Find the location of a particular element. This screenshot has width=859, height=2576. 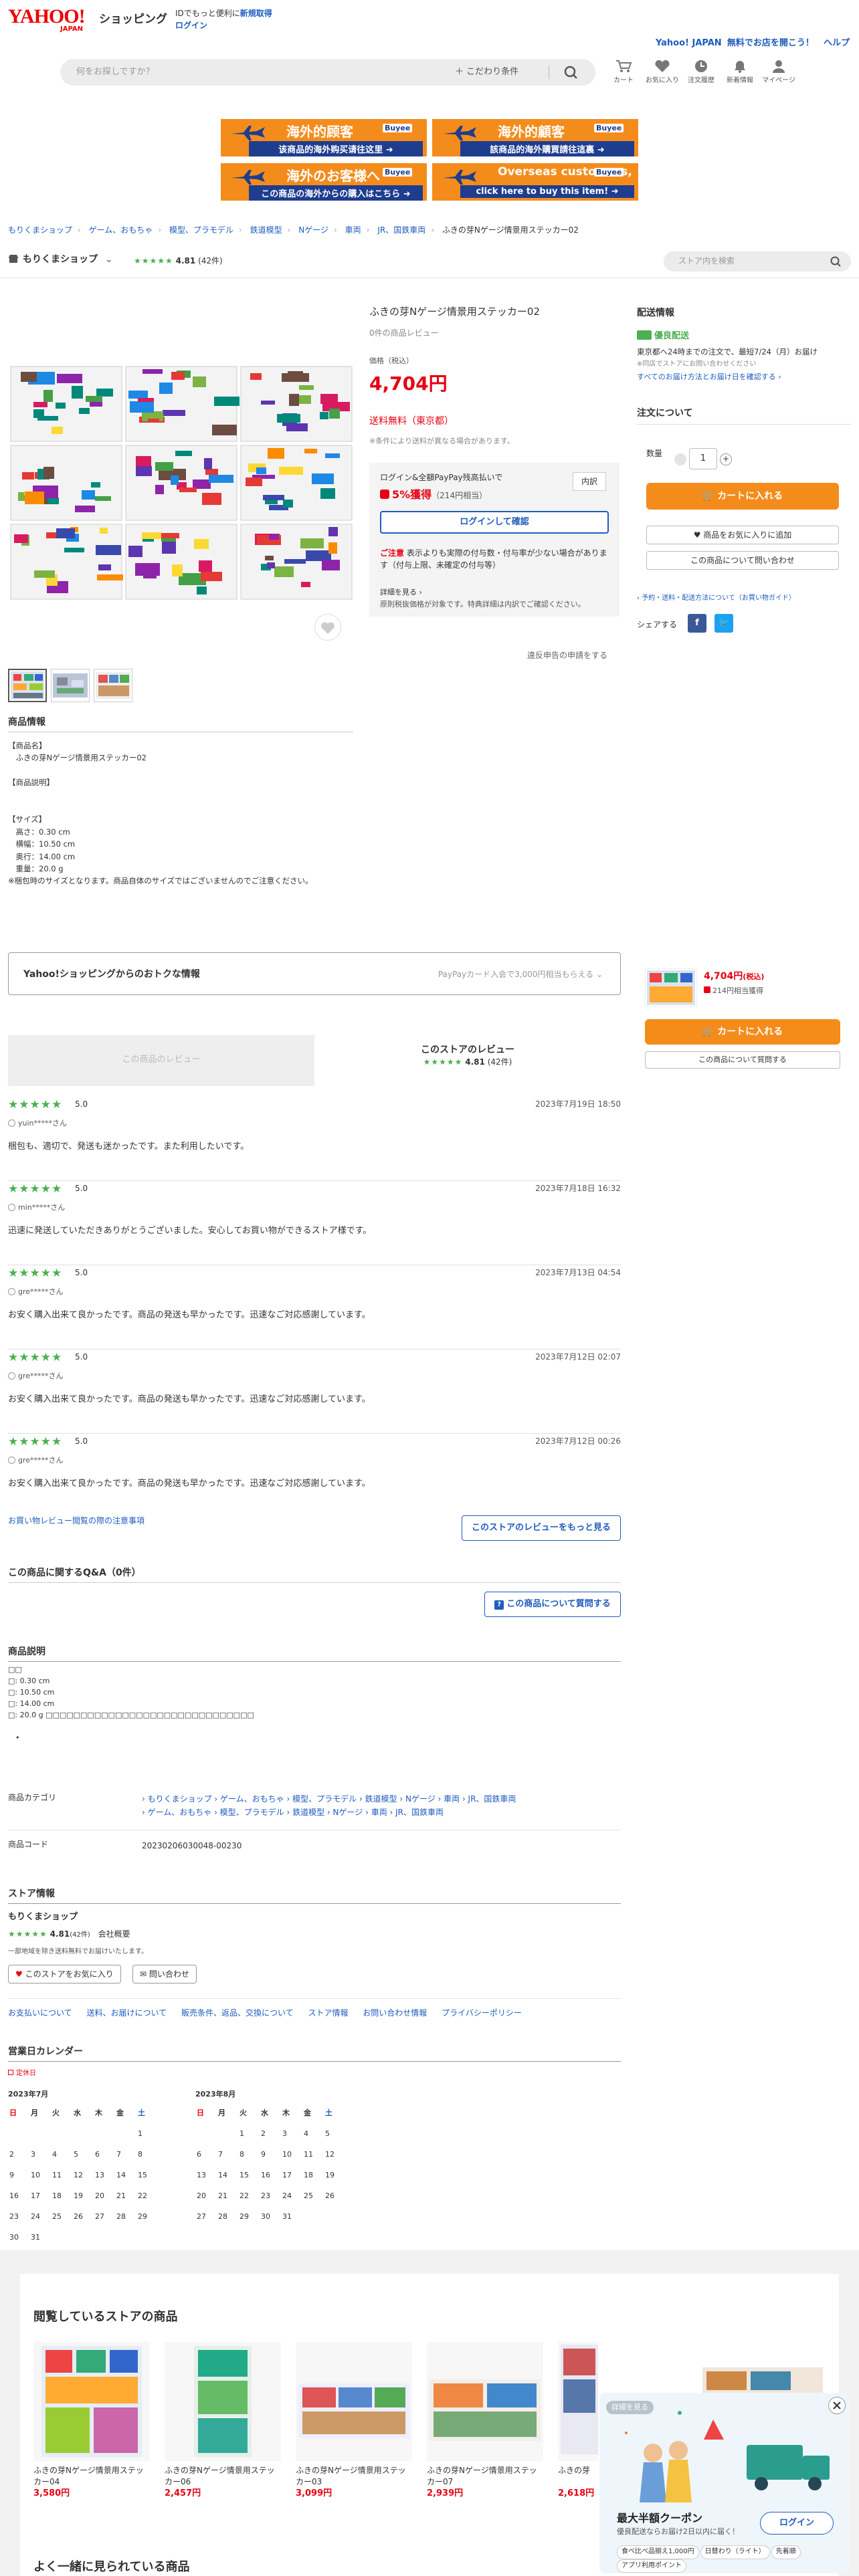

nav-order-history: 注文履歴 is located at coordinates (701, 72).